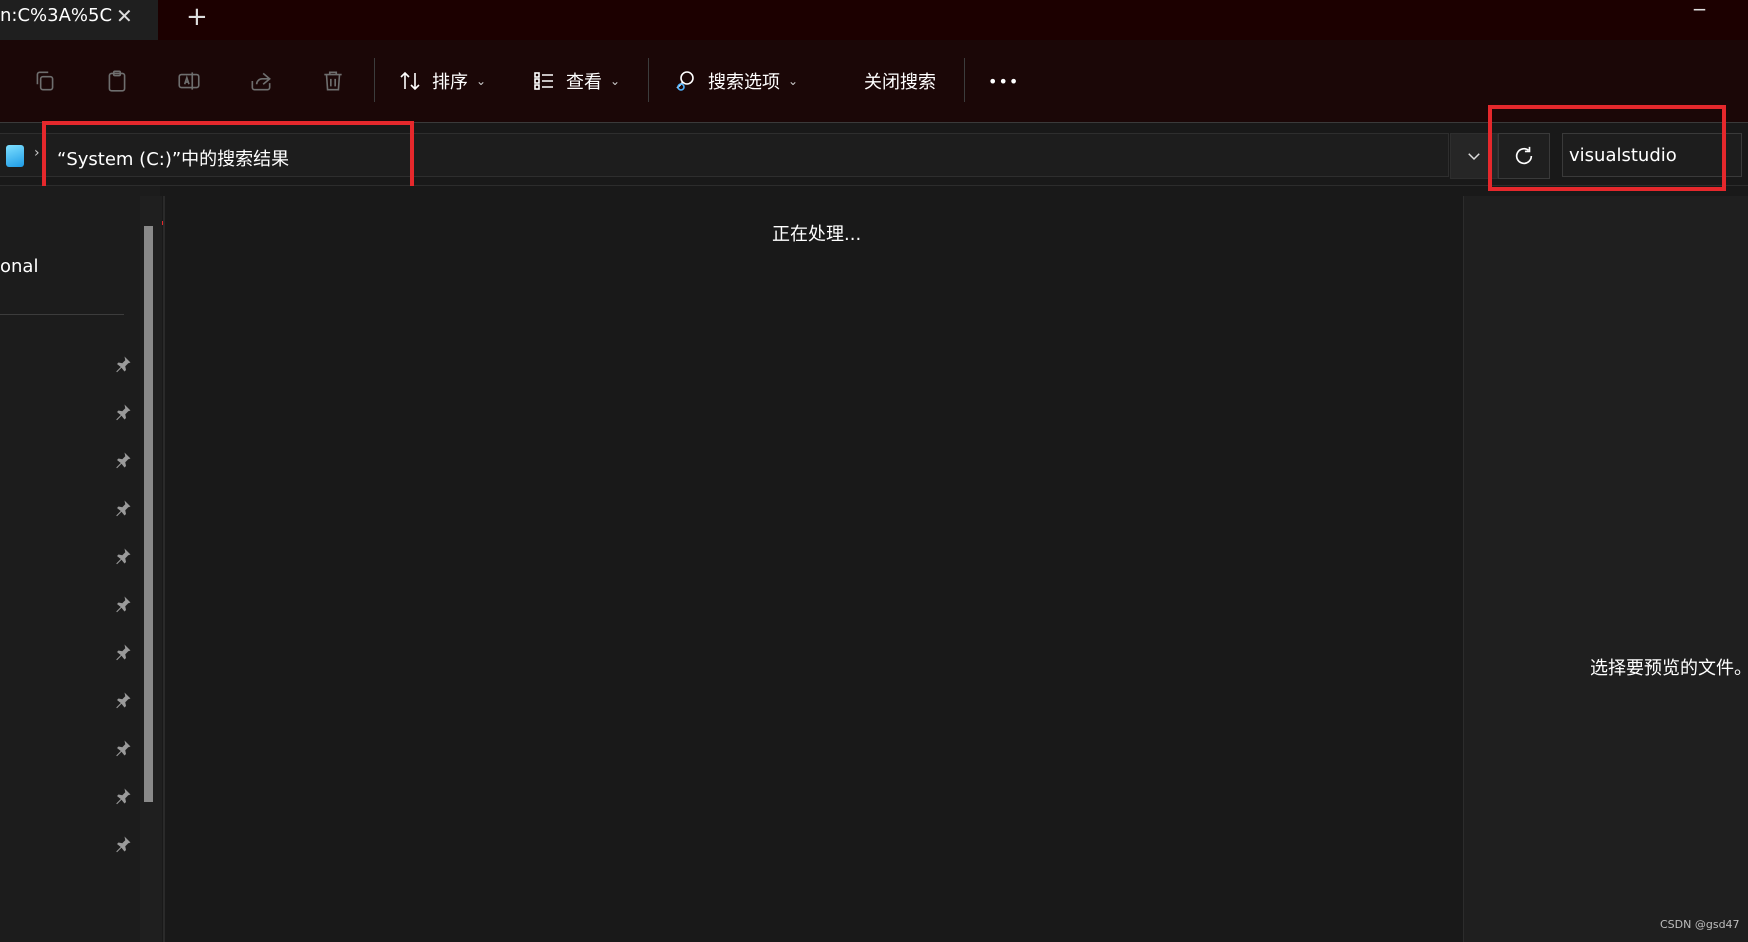 The image size is (1748, 942). What do you see at coordinates (1669, 668) in the screenshot?
I see `preview-empty-message: 选择要预览的文件。` at bounding box center [1669, 668].